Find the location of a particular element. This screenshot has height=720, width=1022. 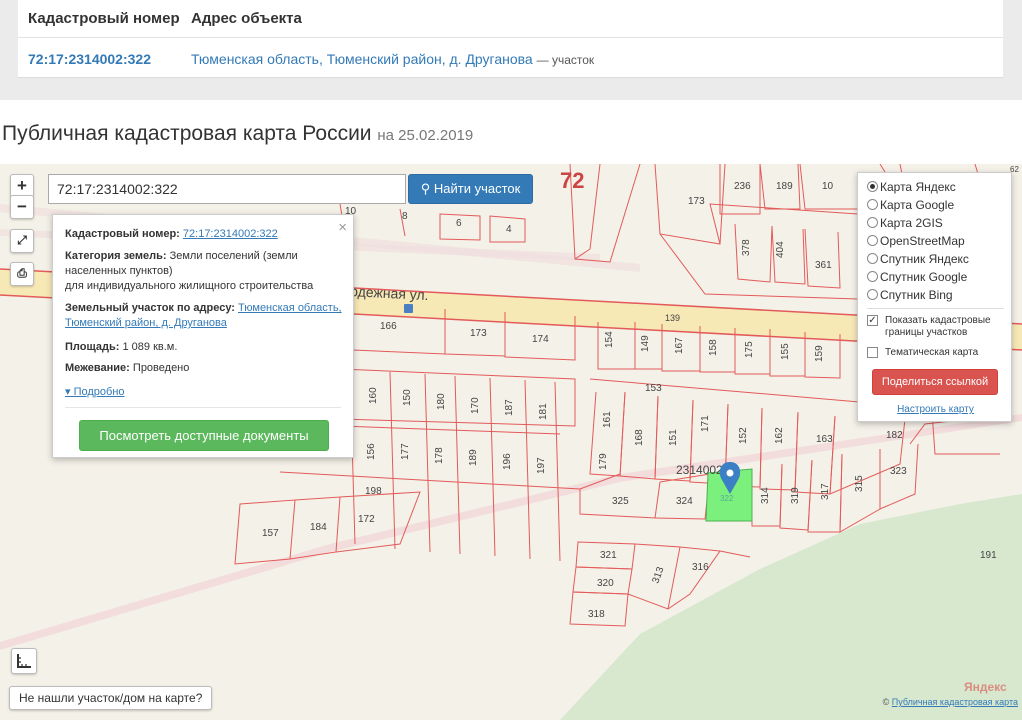

parcel-label: 6 is located at coordinates (459, 223).